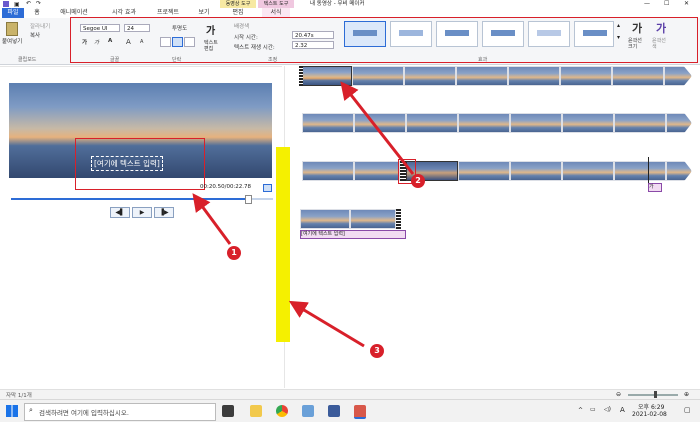  Describe the element at coordinates (283, 244) in the screenshot. I see `divider-highlight` at that location.